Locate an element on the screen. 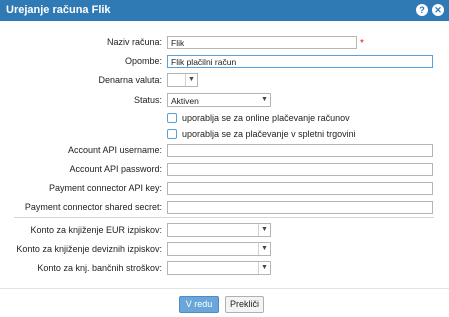 This screenshot has height=317, width=449. required-mark: * is located at coordinates (362, 43).